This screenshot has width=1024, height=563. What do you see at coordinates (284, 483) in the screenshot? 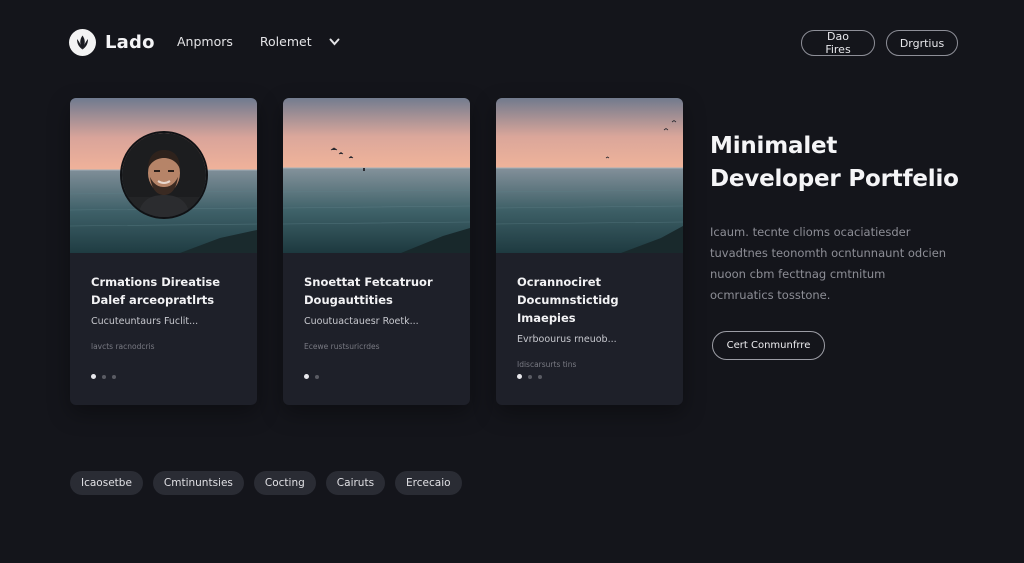
I see `tag-chip: Cocting` at bounding box center [284, 483].